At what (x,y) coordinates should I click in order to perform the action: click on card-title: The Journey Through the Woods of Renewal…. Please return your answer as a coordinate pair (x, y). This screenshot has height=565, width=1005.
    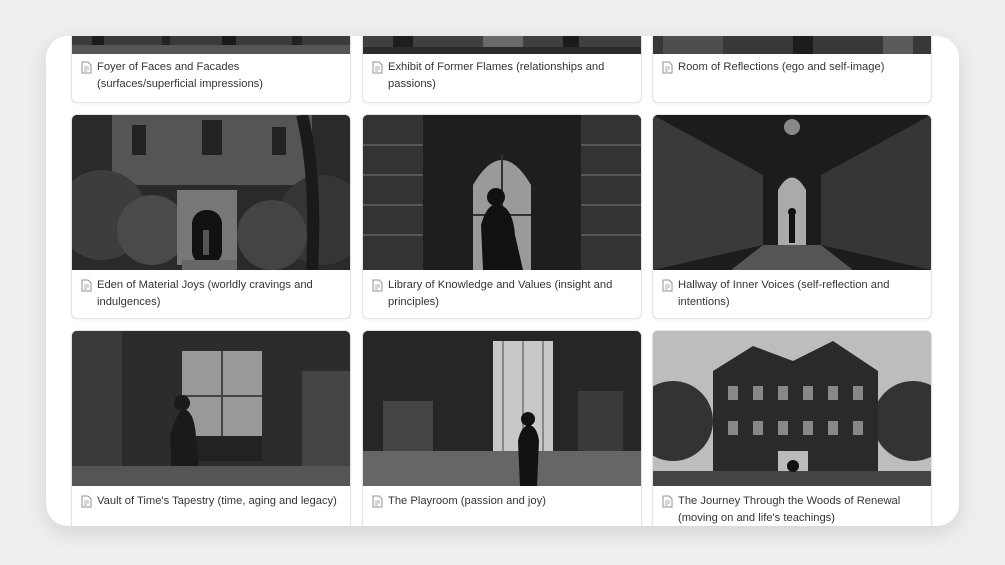
    Looking at the image, I should click on (789, 509).